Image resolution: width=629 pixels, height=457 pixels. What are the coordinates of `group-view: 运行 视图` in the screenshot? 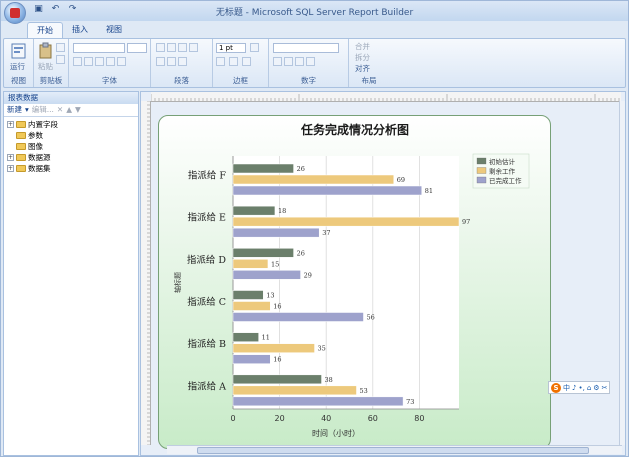 It's located at (19, 63).